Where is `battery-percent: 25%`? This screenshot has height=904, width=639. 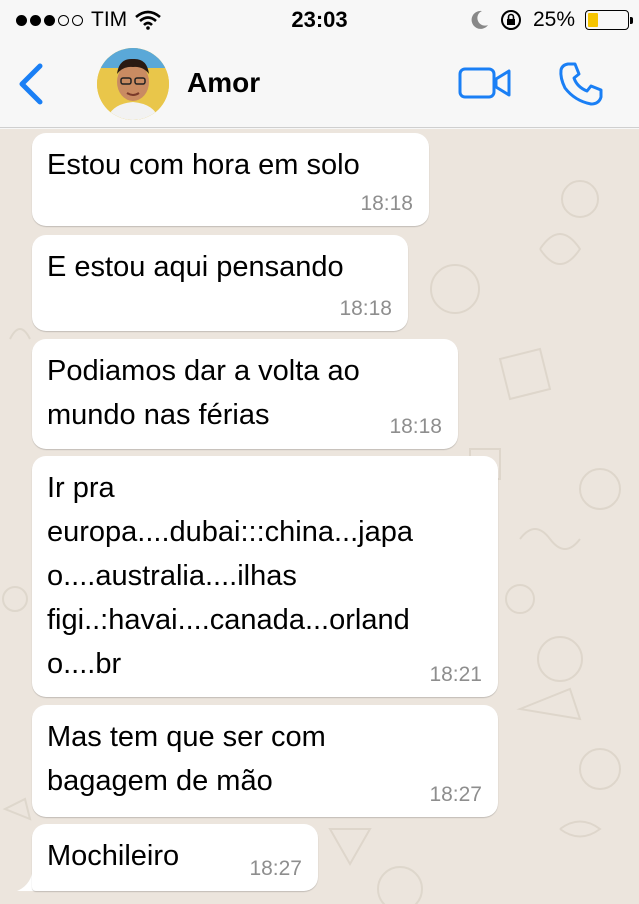 battery-percent: 25% is located at coordinates (553, 19).